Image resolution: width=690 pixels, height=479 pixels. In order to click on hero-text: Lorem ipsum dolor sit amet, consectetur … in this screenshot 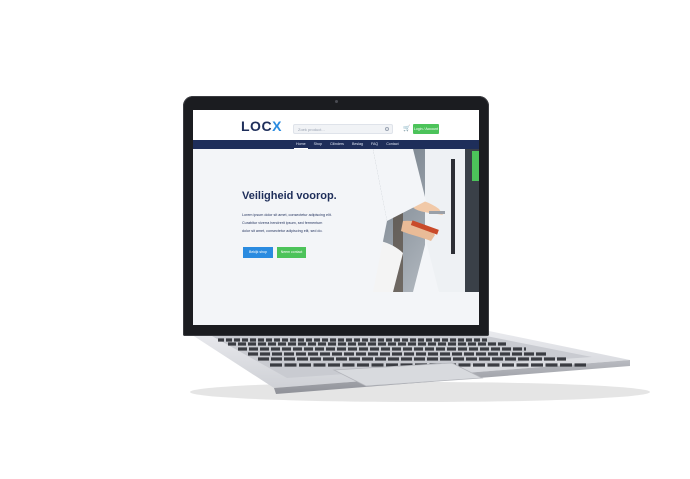, I will do `click(298, 223)`.